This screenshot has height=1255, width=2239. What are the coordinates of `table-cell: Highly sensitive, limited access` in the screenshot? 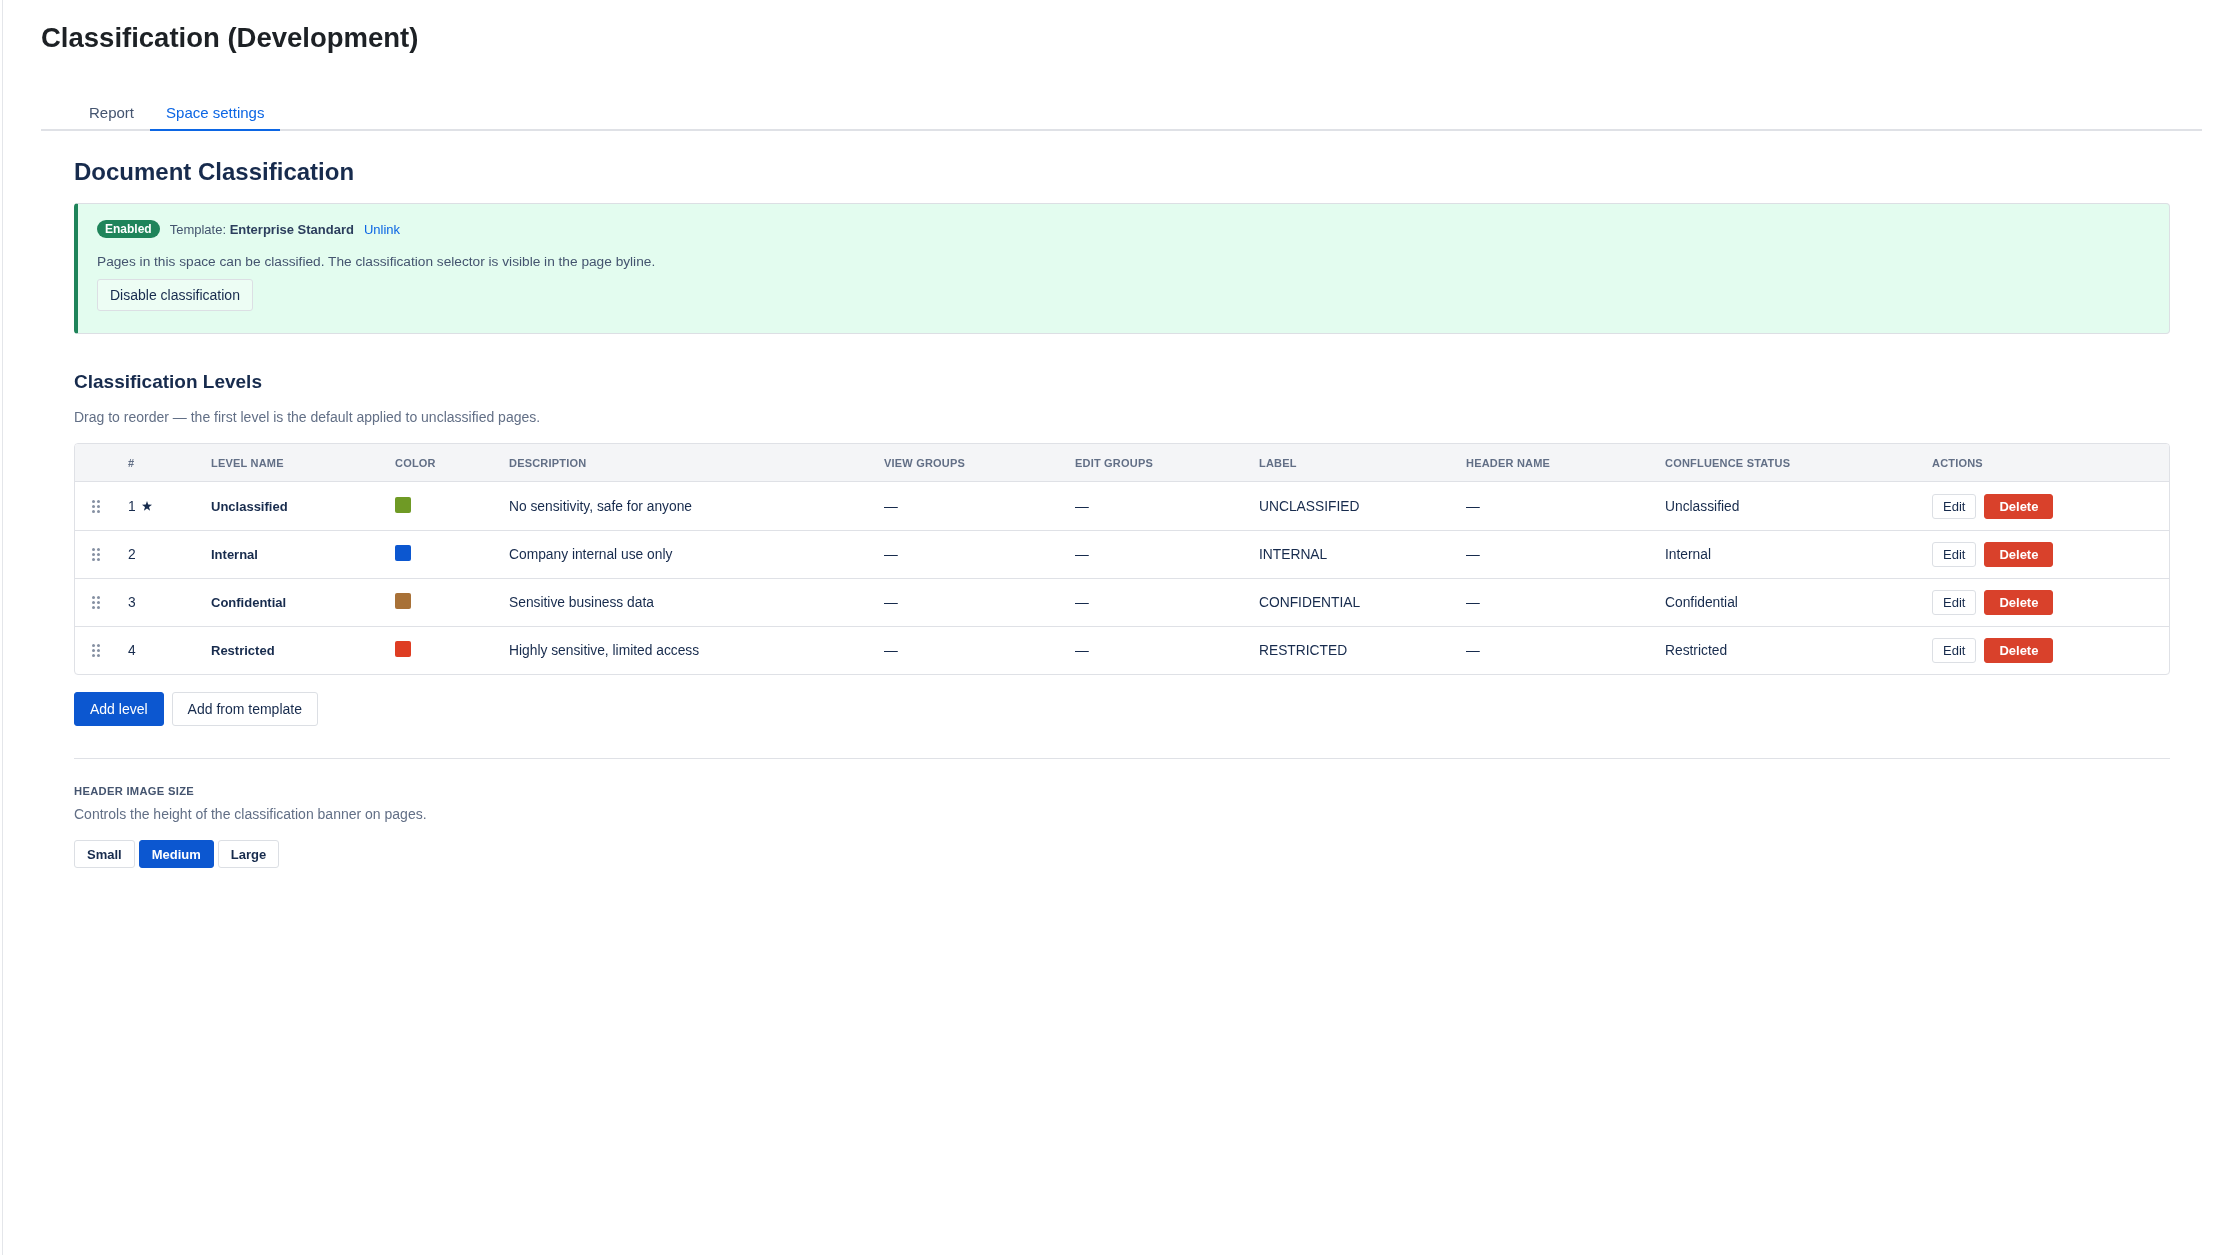 It's located at (604, 650).